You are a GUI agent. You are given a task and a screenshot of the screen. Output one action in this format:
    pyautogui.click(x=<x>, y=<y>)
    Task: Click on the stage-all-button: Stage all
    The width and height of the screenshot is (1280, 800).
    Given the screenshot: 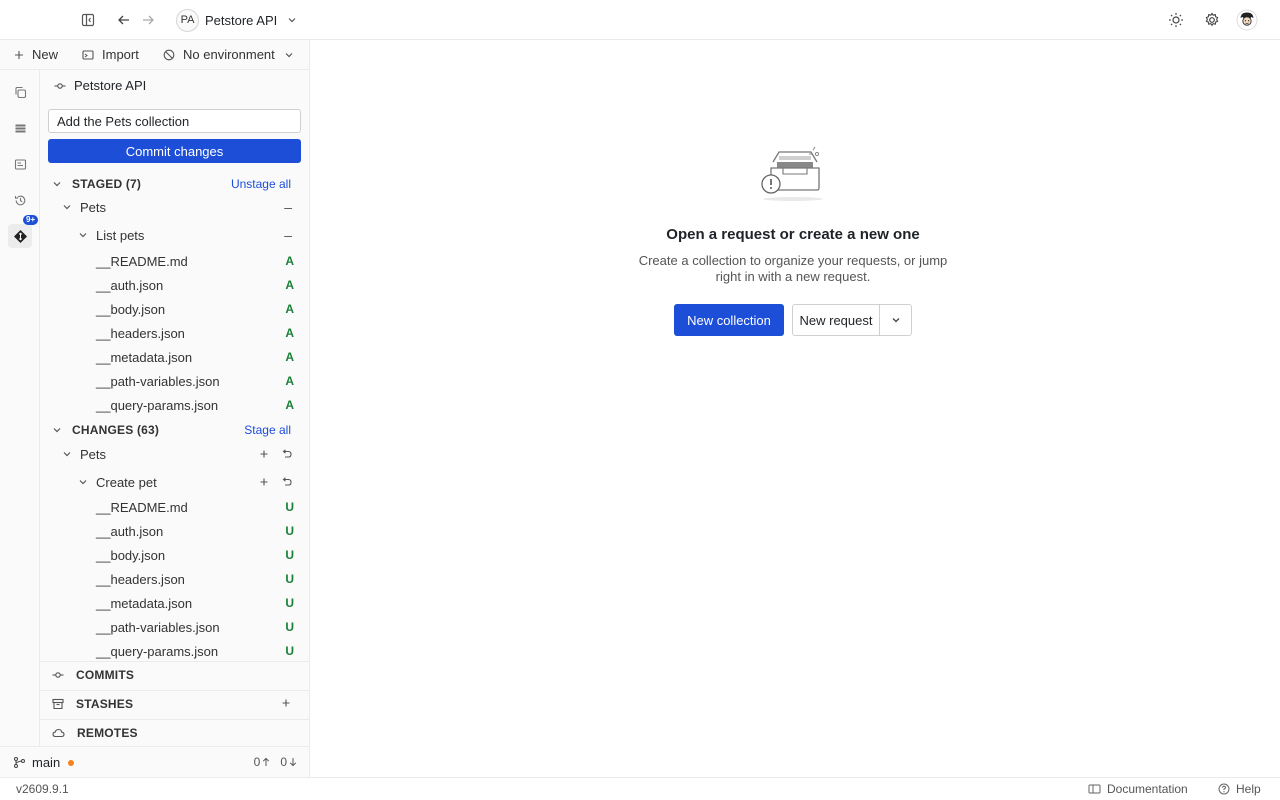 What is the action you would take?
    pyautogui.click(x=267, y=430)
    